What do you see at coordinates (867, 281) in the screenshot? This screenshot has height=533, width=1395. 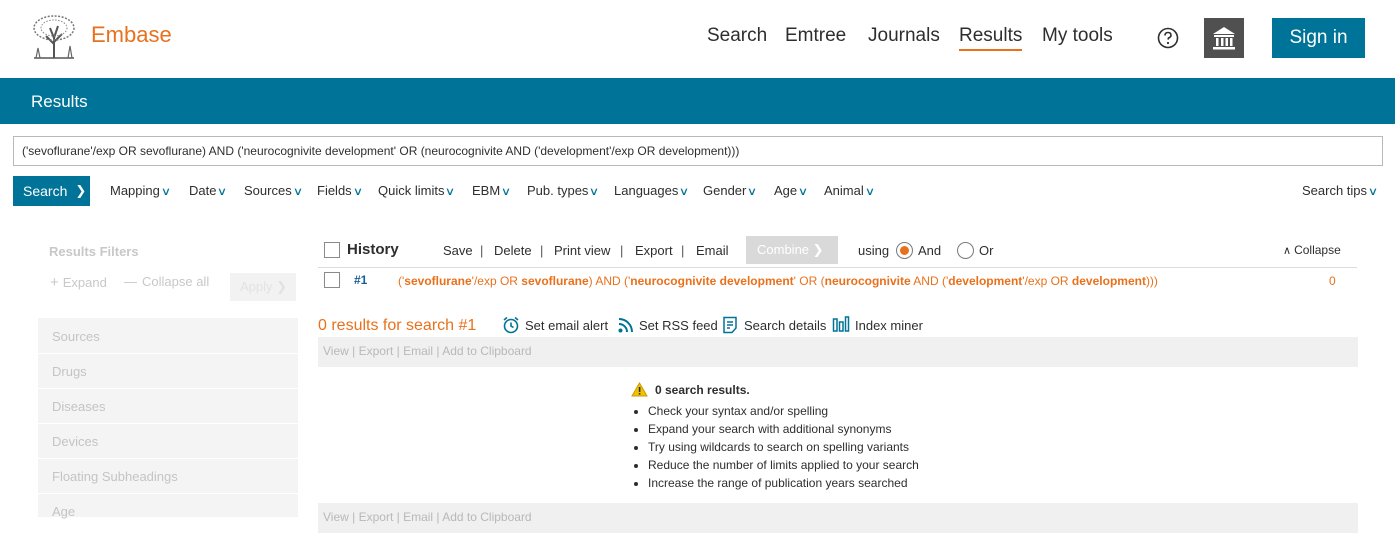 I see `query-term: neurocognivite` at bounding box center [867, 281].